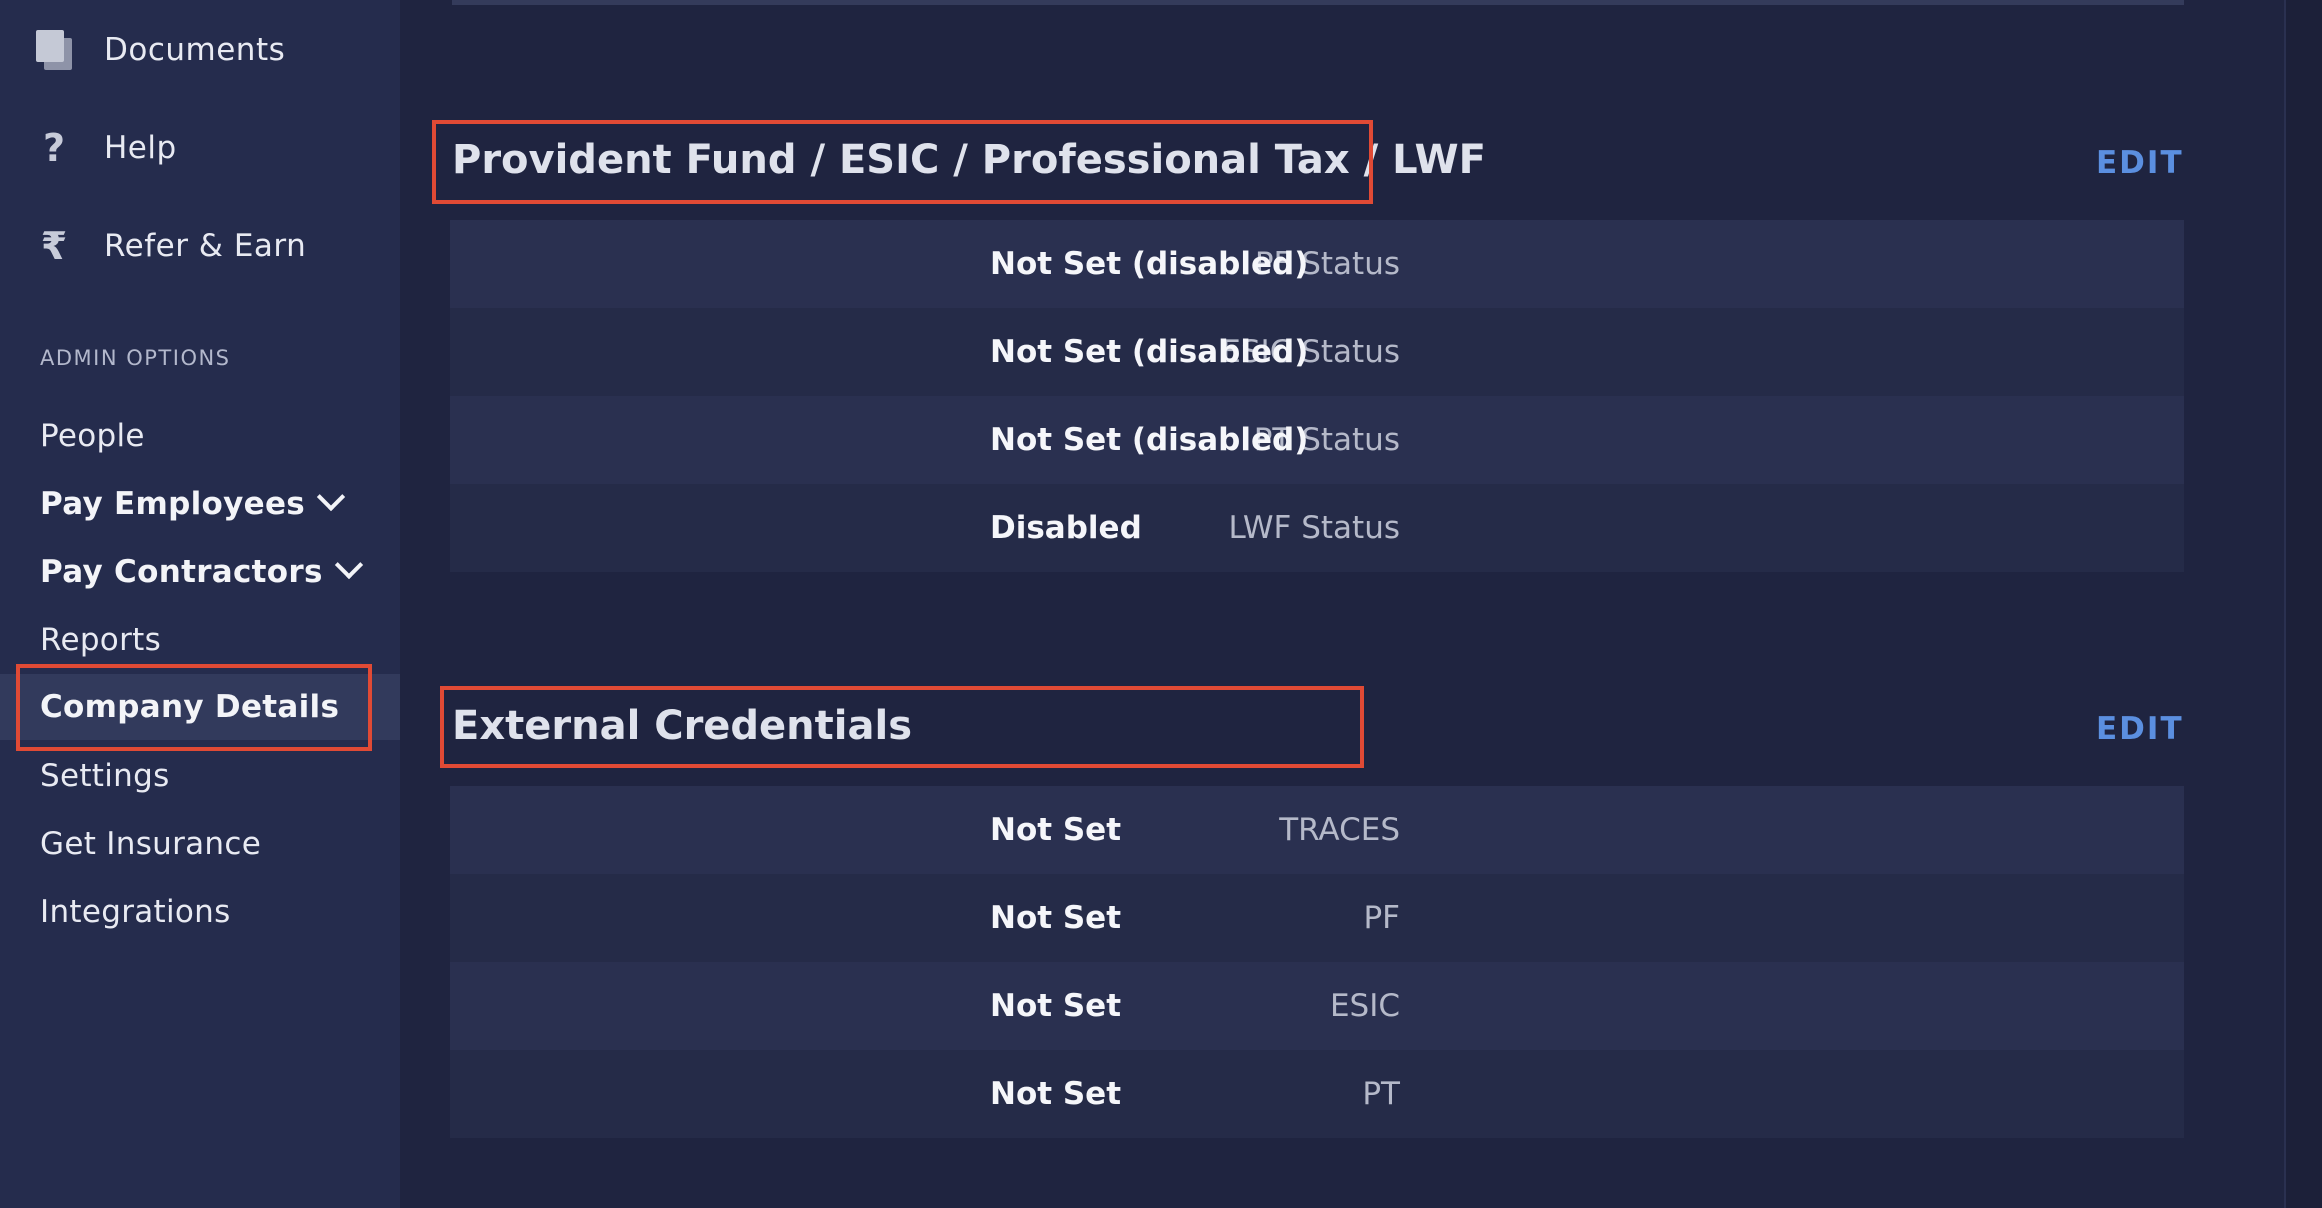 This screenshot has height=1208, width=2322. Describe the element at coordinates (1381, 918) in the screenshot. I see `row-key: PF` at that location.